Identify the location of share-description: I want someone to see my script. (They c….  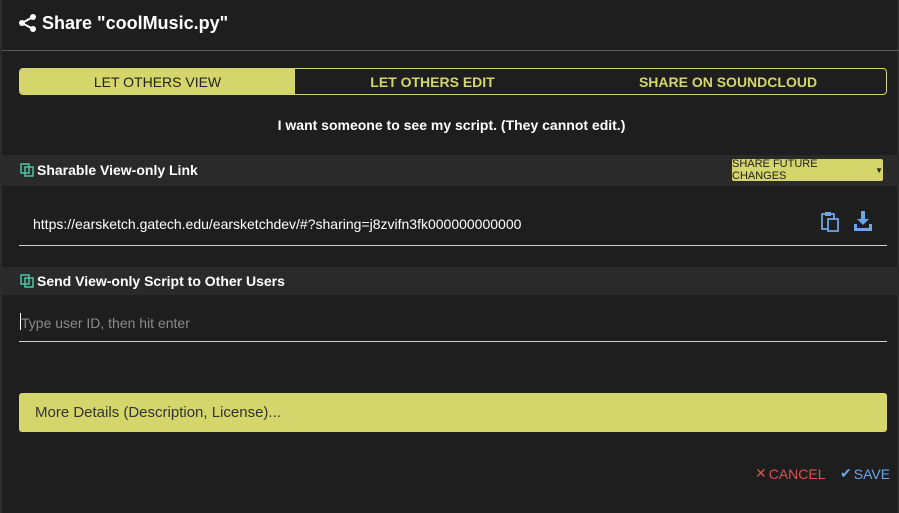
(451, 125).